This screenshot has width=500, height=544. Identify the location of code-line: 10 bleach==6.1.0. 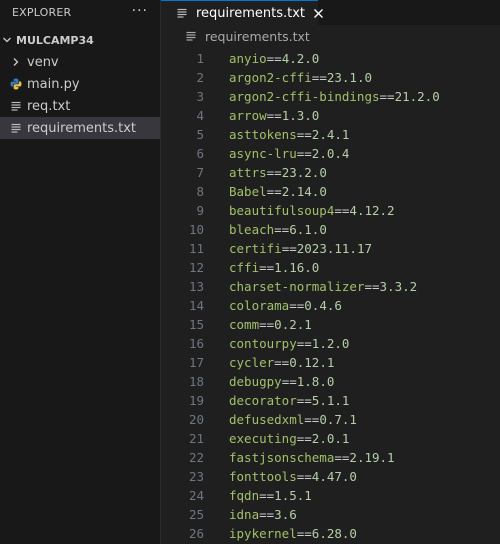
(330, 229).